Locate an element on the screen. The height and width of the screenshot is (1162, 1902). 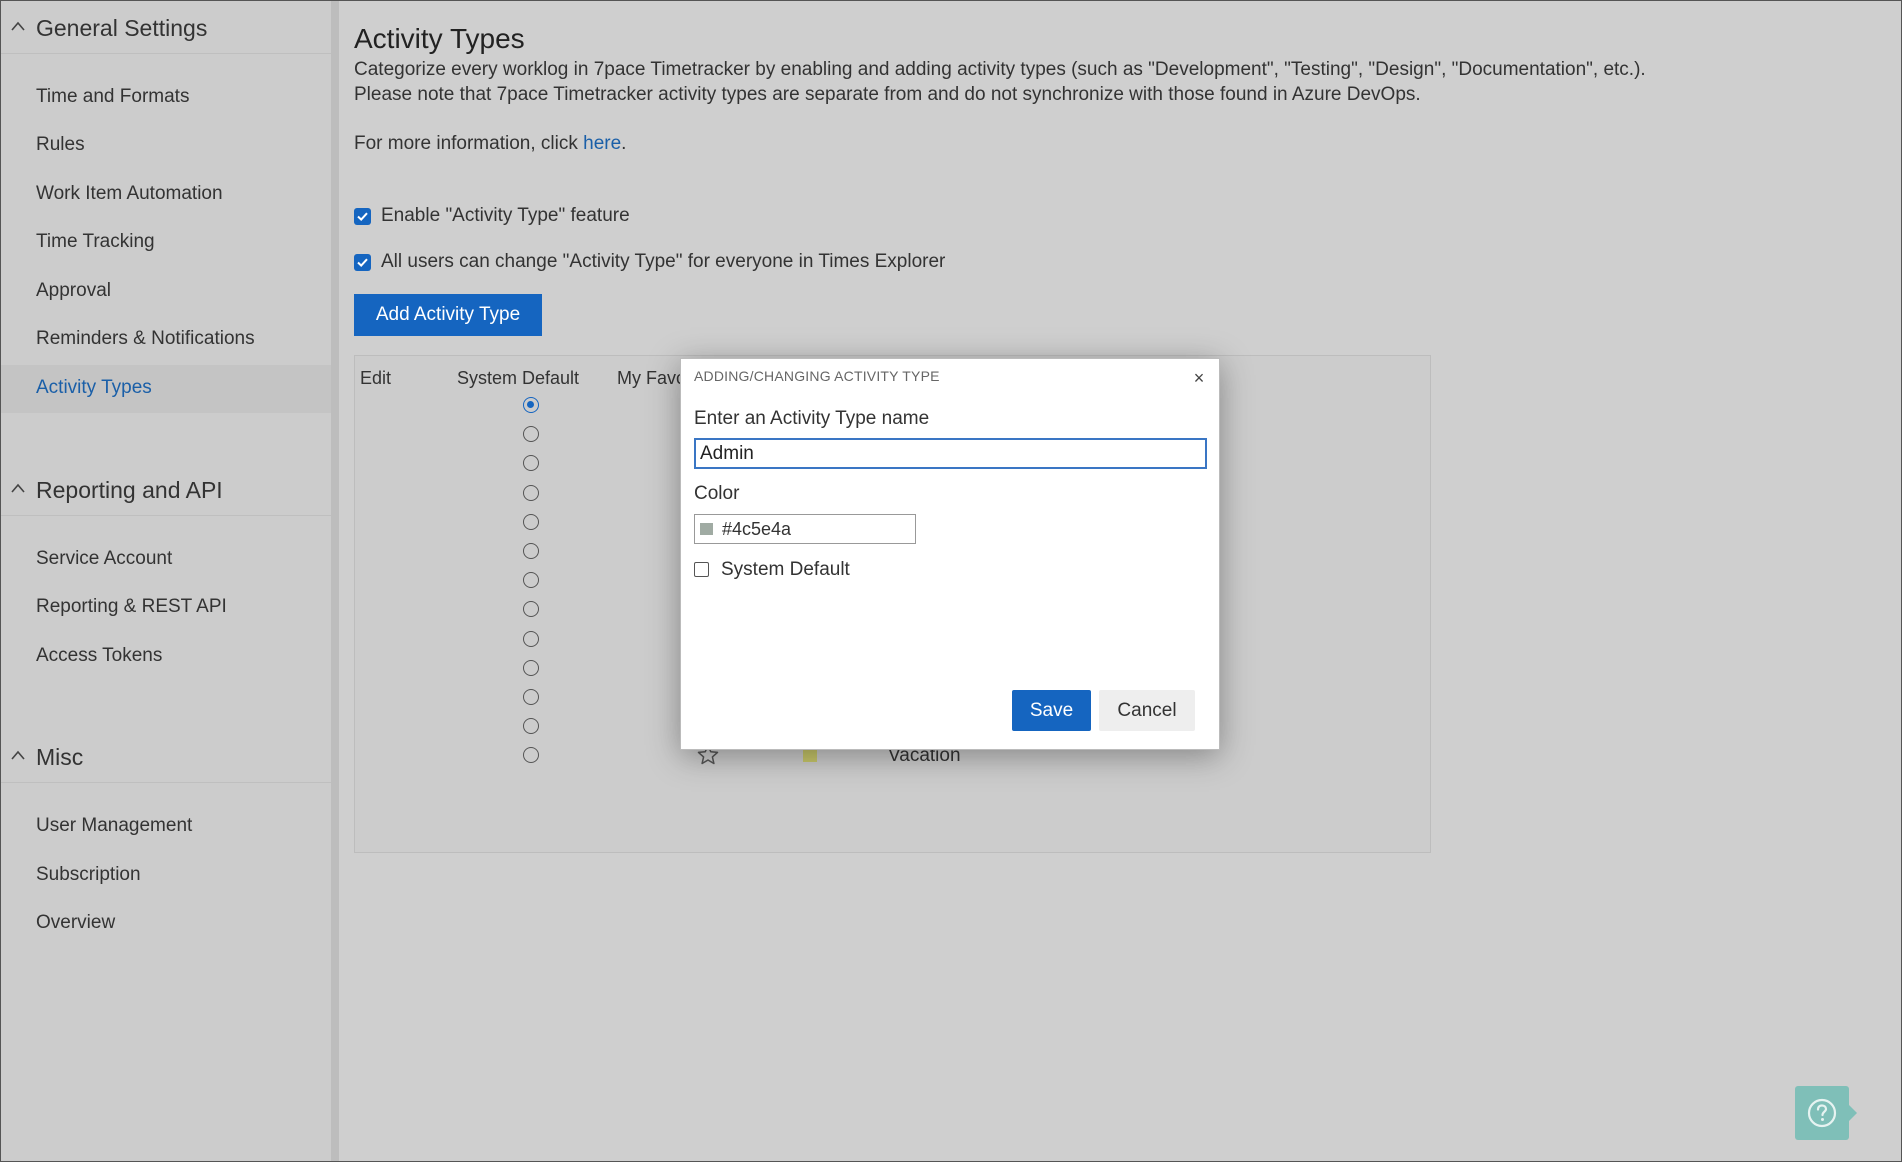
section-title: Reporting and API is located at coordinates (129, 490).